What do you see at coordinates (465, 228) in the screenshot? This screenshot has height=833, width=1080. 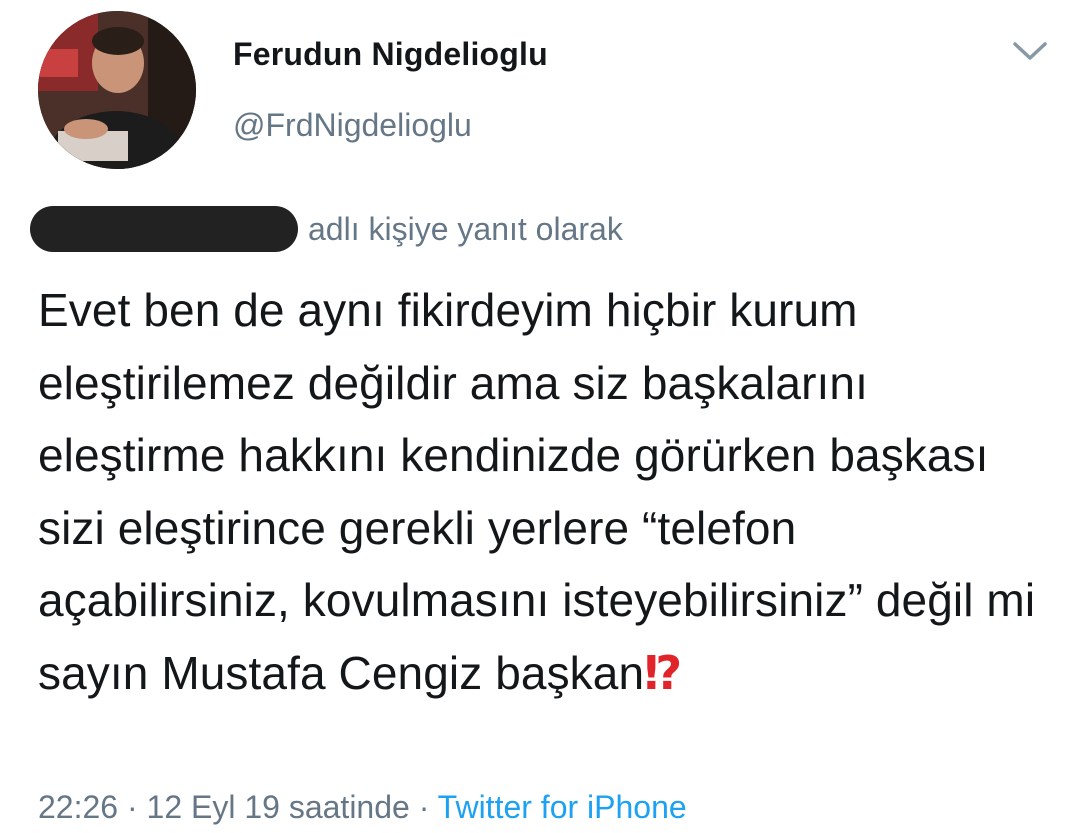 I see `reply-context-label: adlı kişiye yanıt olarak` at bounding box center [465, 228].